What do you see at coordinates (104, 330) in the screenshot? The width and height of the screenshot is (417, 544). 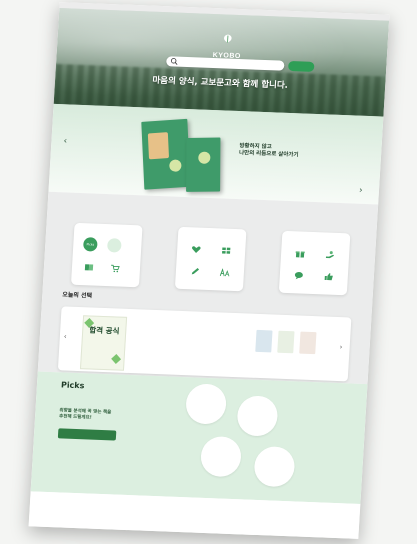 I see `featured-book-title: 합격 공식` at bounding box center [104, 330].